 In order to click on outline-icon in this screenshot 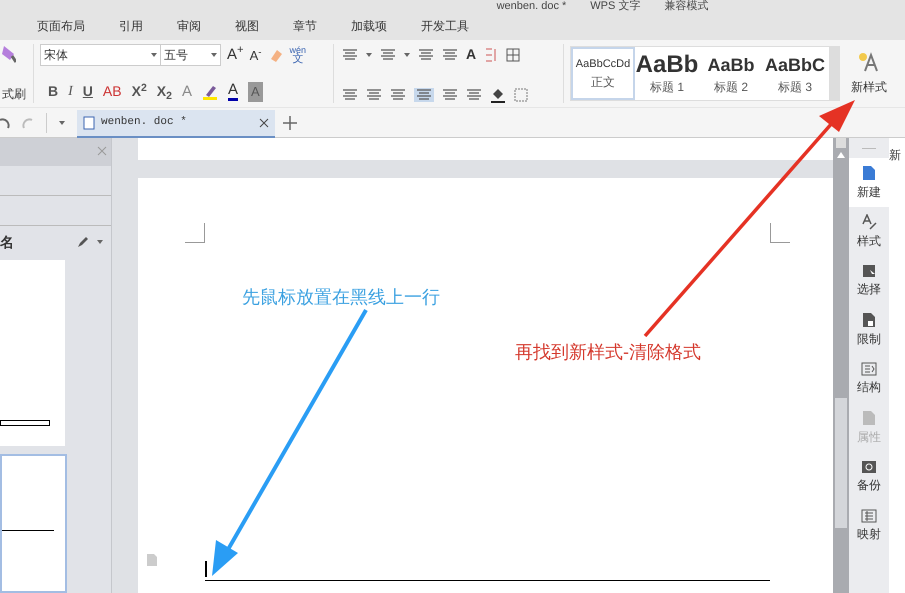, I will do `click(869, 369)`.